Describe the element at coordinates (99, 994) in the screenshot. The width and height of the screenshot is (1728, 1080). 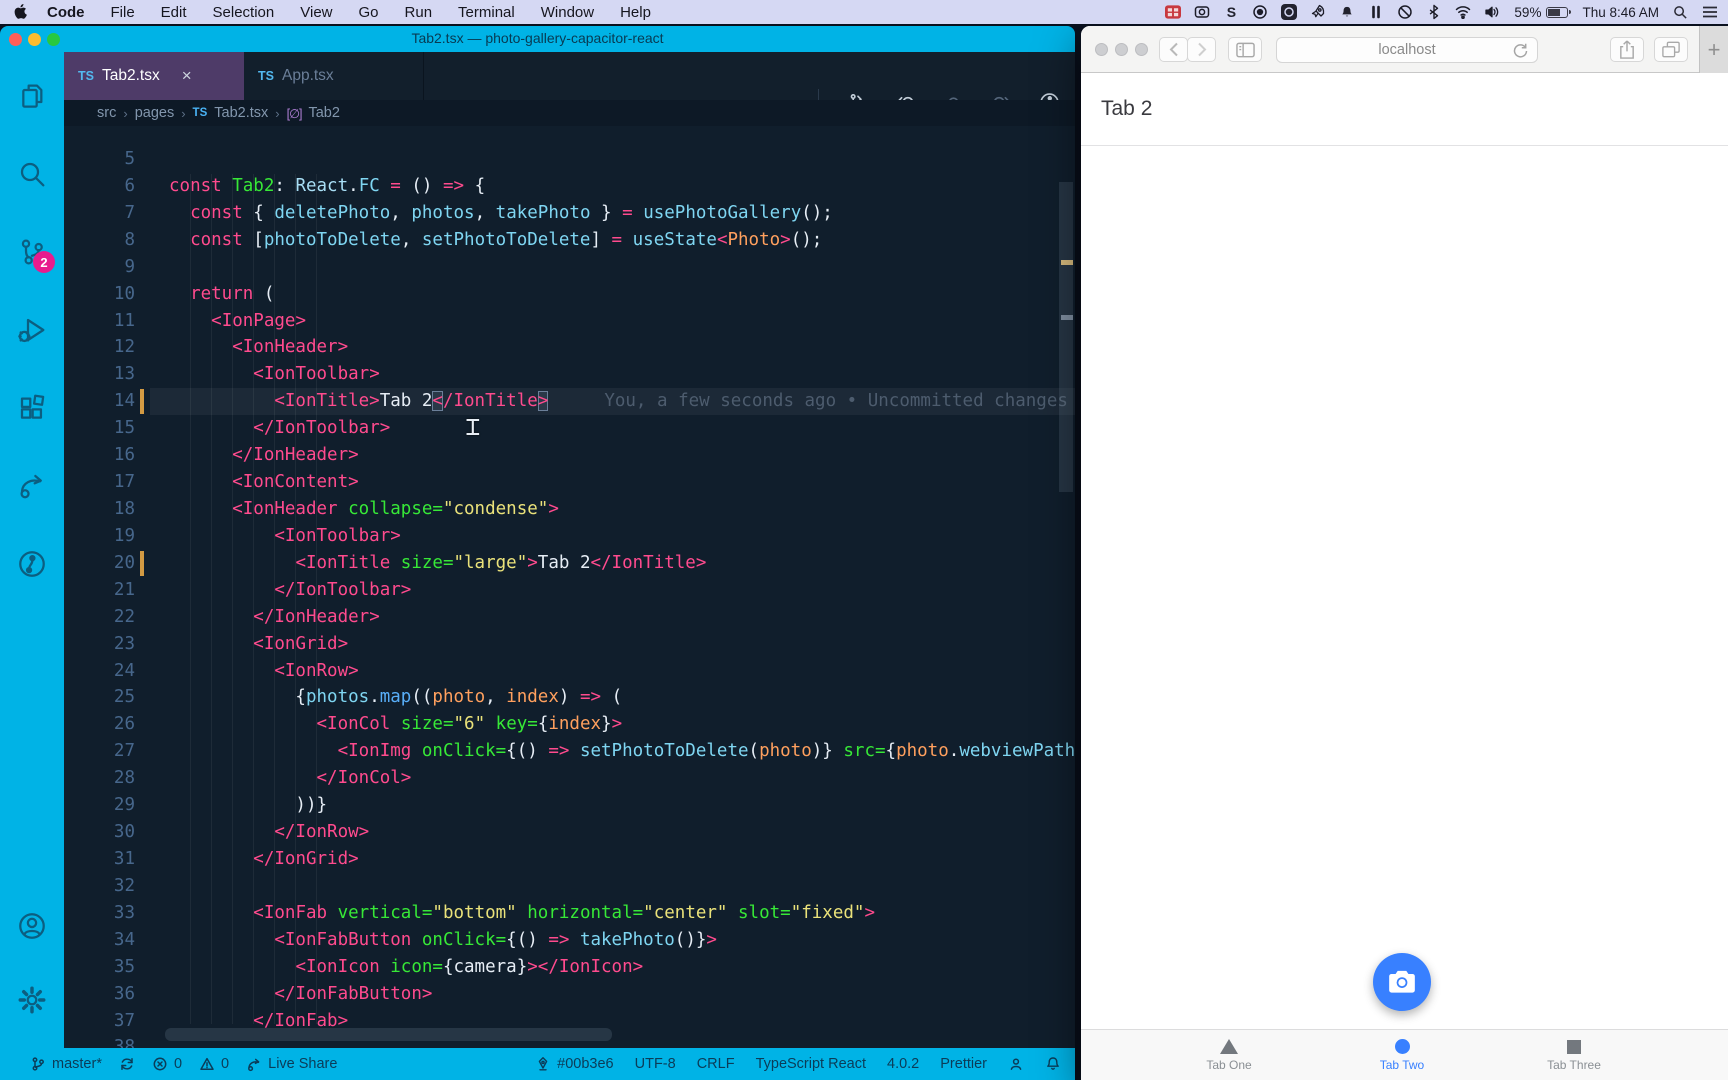
I see `line-number: 36` at that location.